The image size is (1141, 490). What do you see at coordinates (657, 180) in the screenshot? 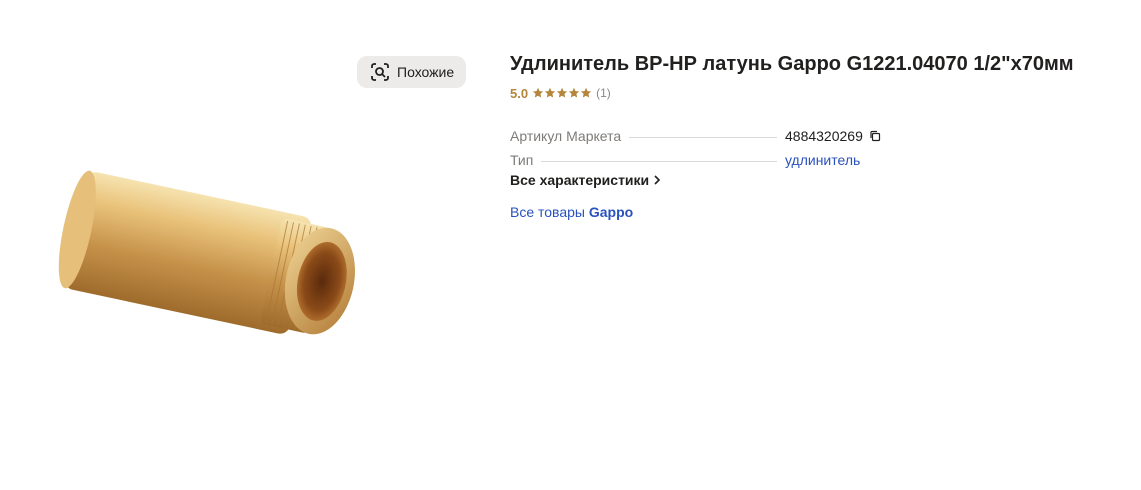
I see `chevron-right-icon` at bounding box center [657, 180].